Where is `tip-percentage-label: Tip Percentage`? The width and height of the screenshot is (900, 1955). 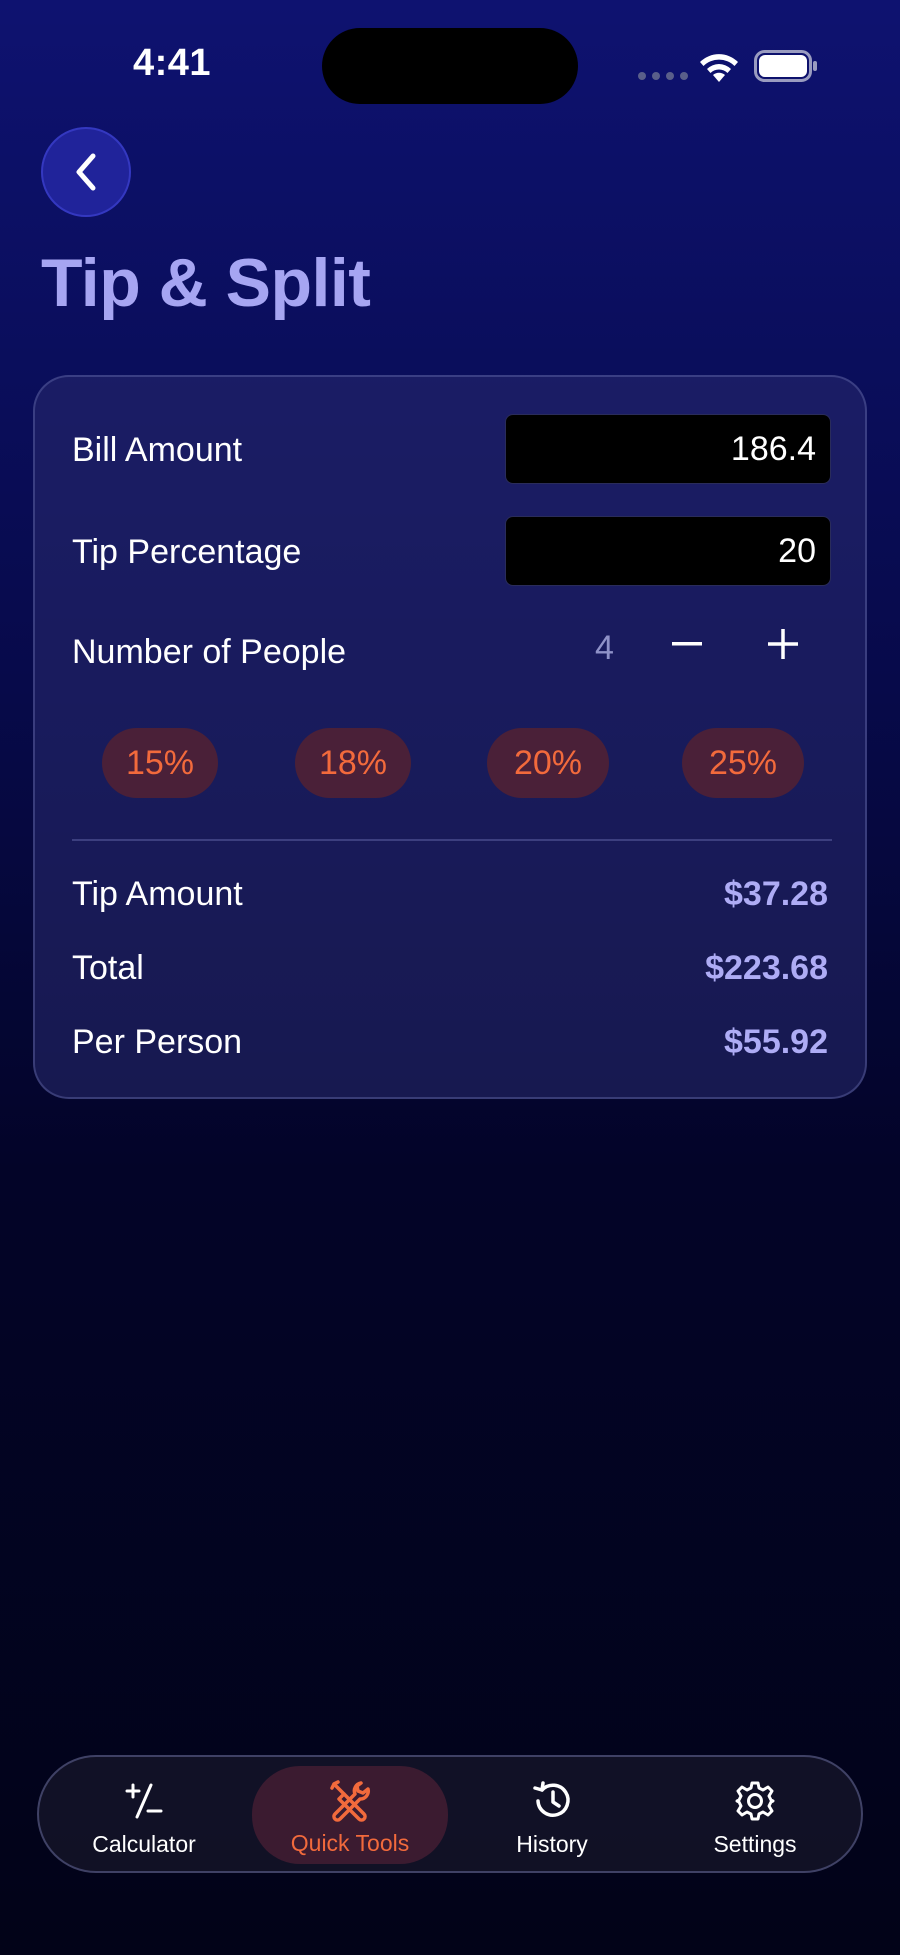 tip-percentage-label: Tip Percentage is located at coordinates (187, 552).